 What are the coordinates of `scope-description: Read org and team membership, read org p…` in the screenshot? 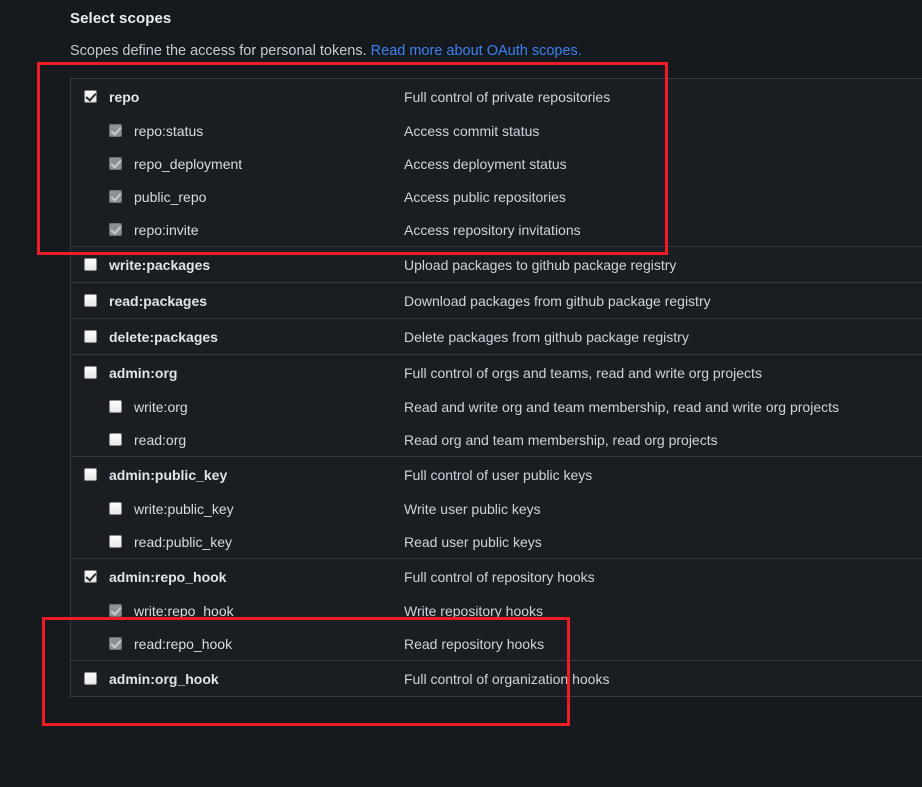 It's located at (561, 439).